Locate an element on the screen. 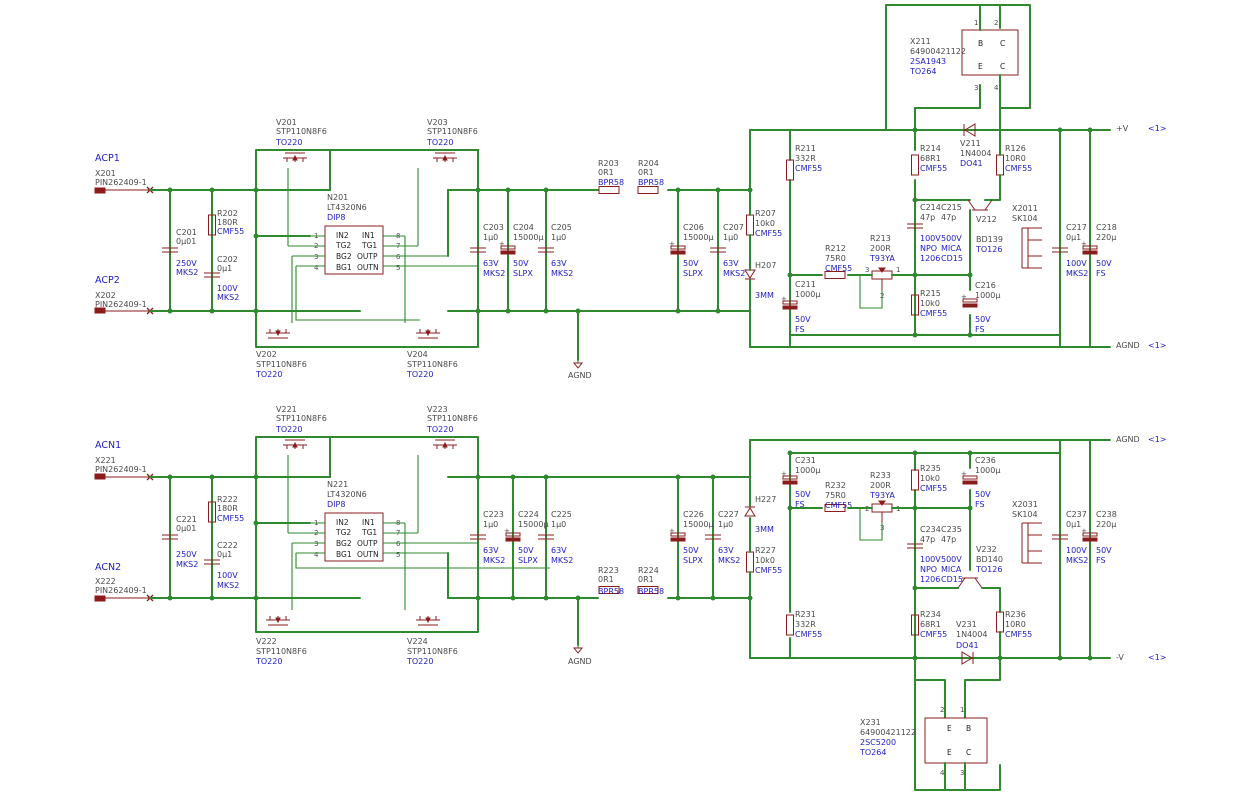  svg-text: 500V is located at coordinates (951, 559).